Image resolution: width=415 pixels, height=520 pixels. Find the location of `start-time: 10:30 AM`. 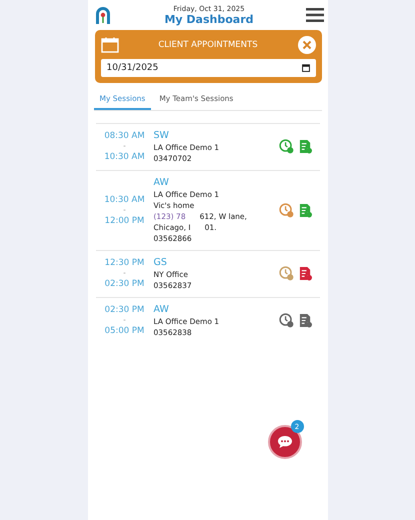

start-time: 10:30 AM is located at coordinates (124, 199).